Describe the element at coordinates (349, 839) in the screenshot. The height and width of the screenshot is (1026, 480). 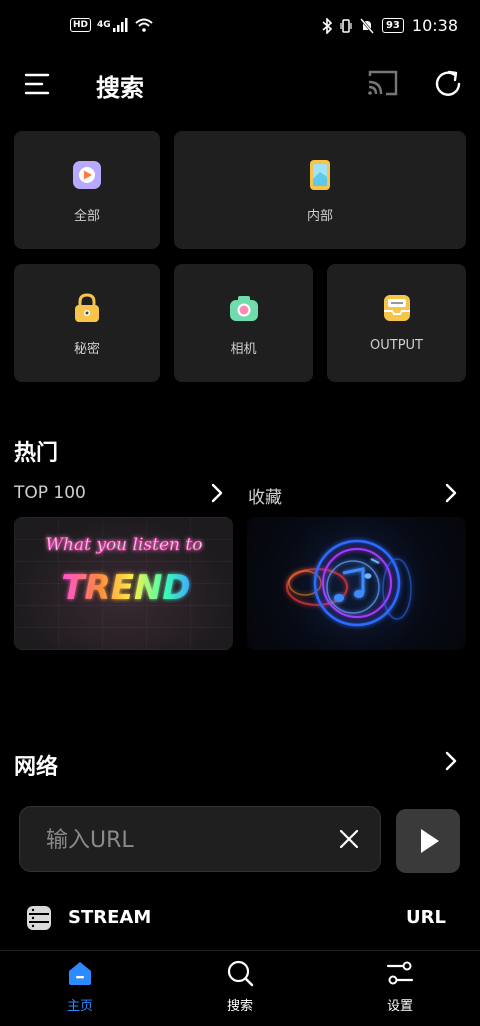
I see `close-icon` at that location.